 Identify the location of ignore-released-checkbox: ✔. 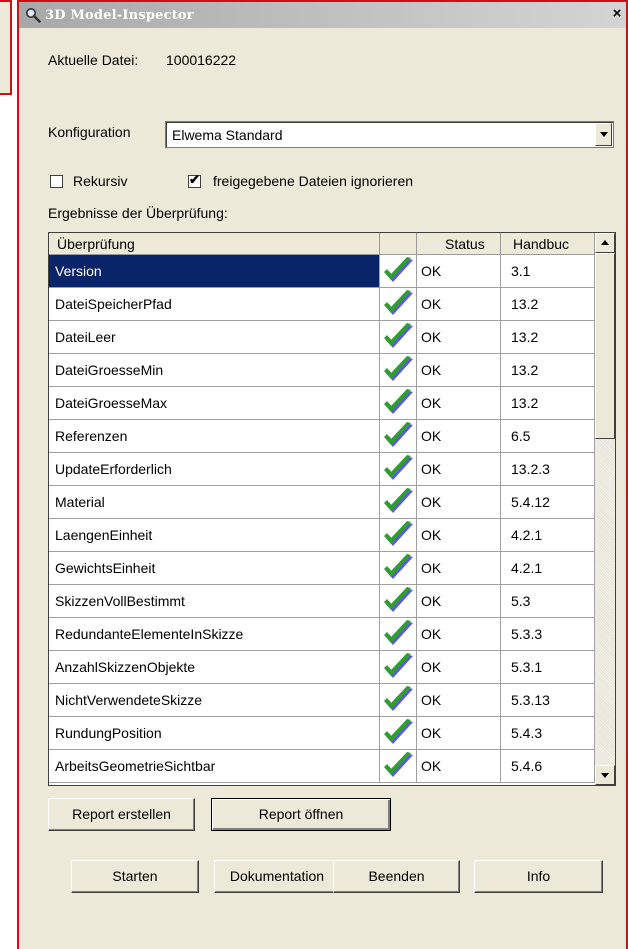
(194, 180).